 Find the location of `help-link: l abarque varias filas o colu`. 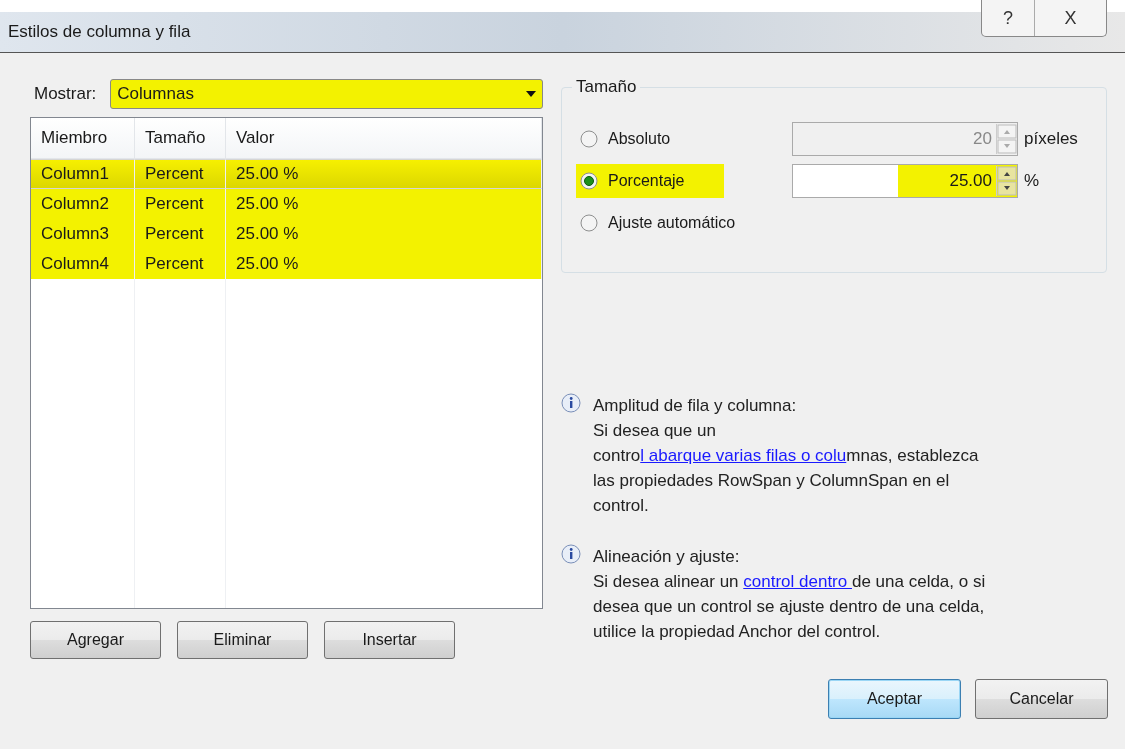

help-link: l abarque varias filas o colu is located at coordinates (743, 455).